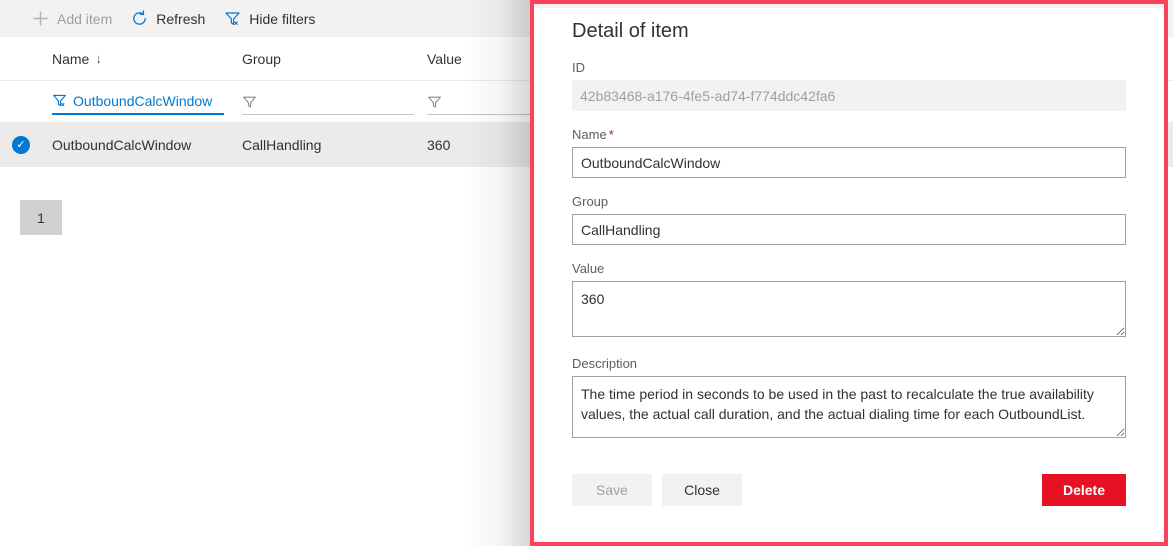  I want to click on field-label-name-text: Name, so click(589, 134).